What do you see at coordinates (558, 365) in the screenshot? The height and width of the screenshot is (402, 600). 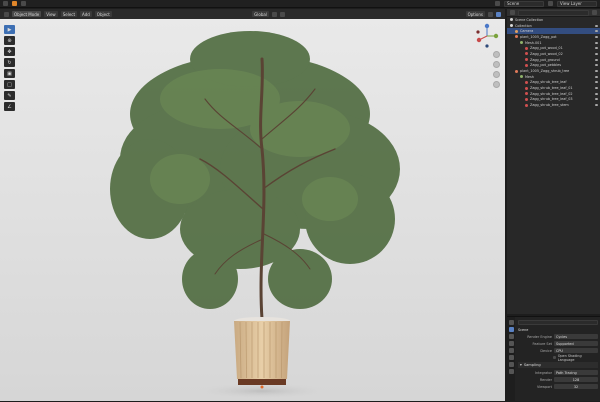 I see `sampling-section-header: ▾ Sampling` at bounding box center [558, 365].